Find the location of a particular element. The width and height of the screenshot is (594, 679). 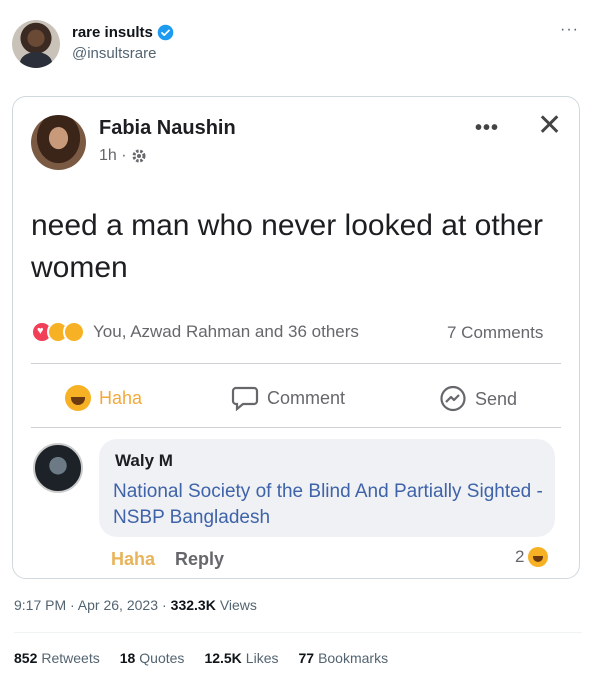

tweet-meta: 9:17 PM · Apr 26, 2023 · 332.3K Views is located at coordinates (135, 605).